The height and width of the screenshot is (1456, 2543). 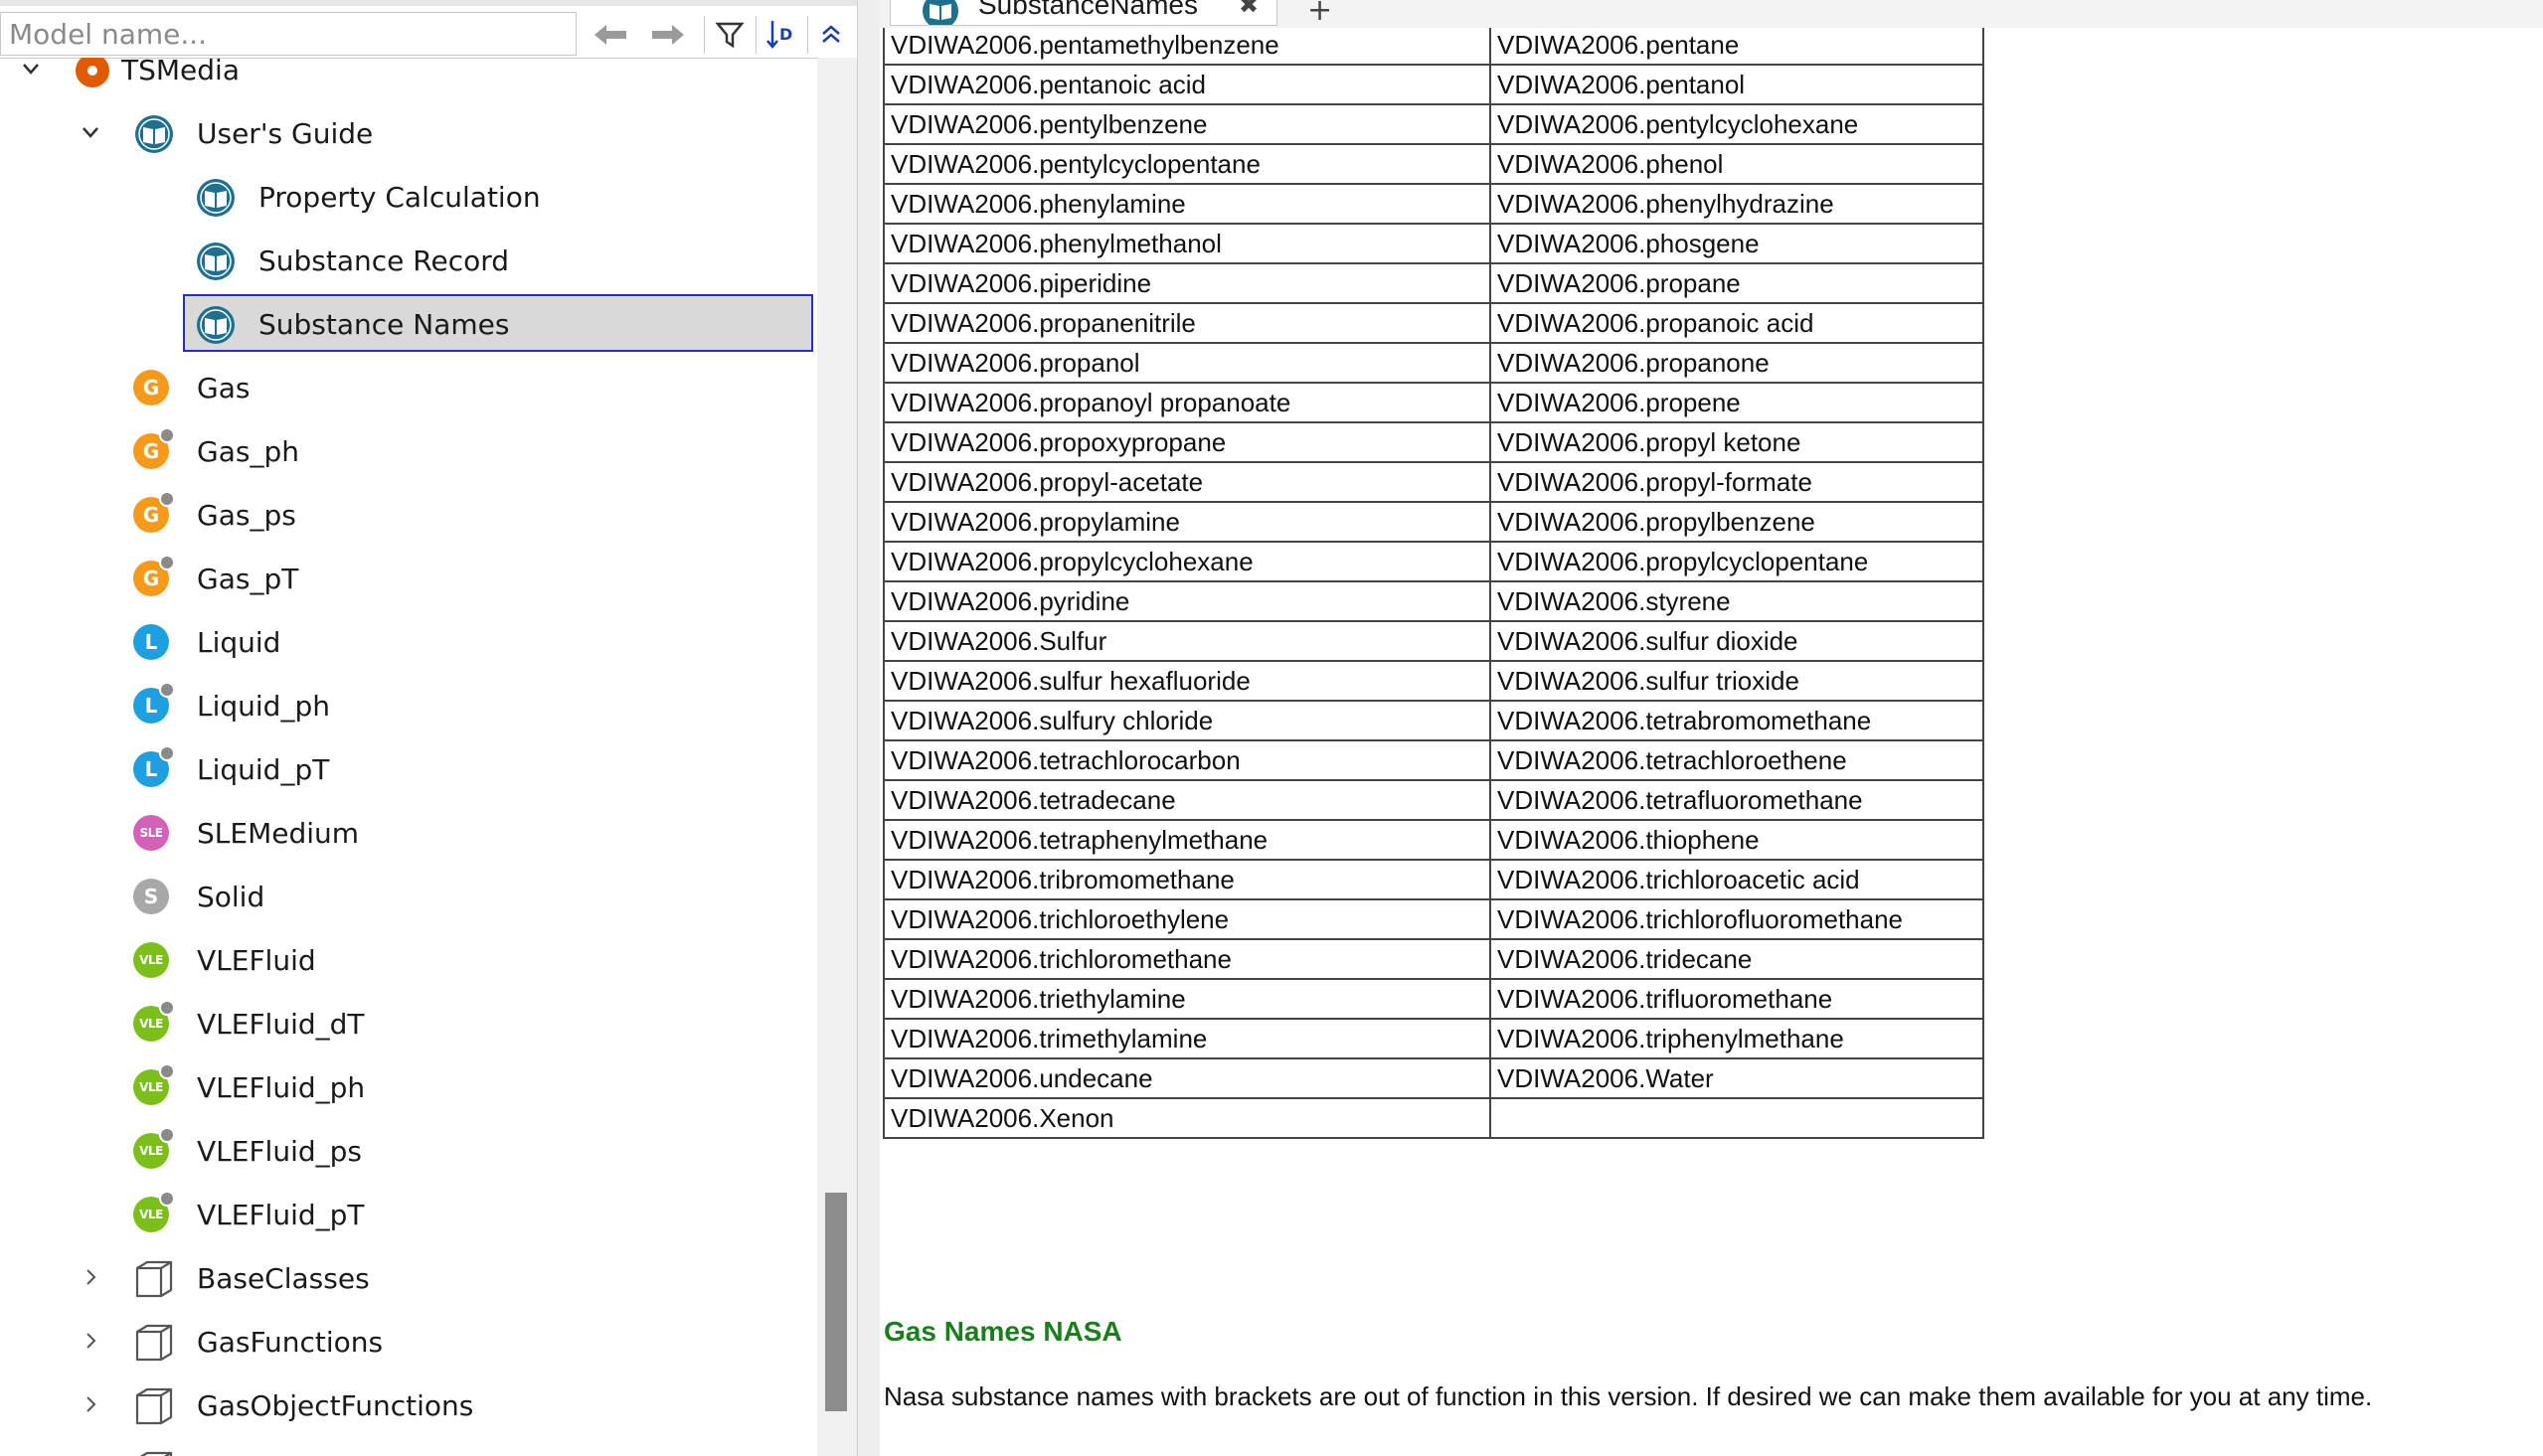 What do you see at coordinates (407, 1214) in the screenshot?
I see `tree-item: VLE VLEFluid_pT` at bounding box center [407, 1214].